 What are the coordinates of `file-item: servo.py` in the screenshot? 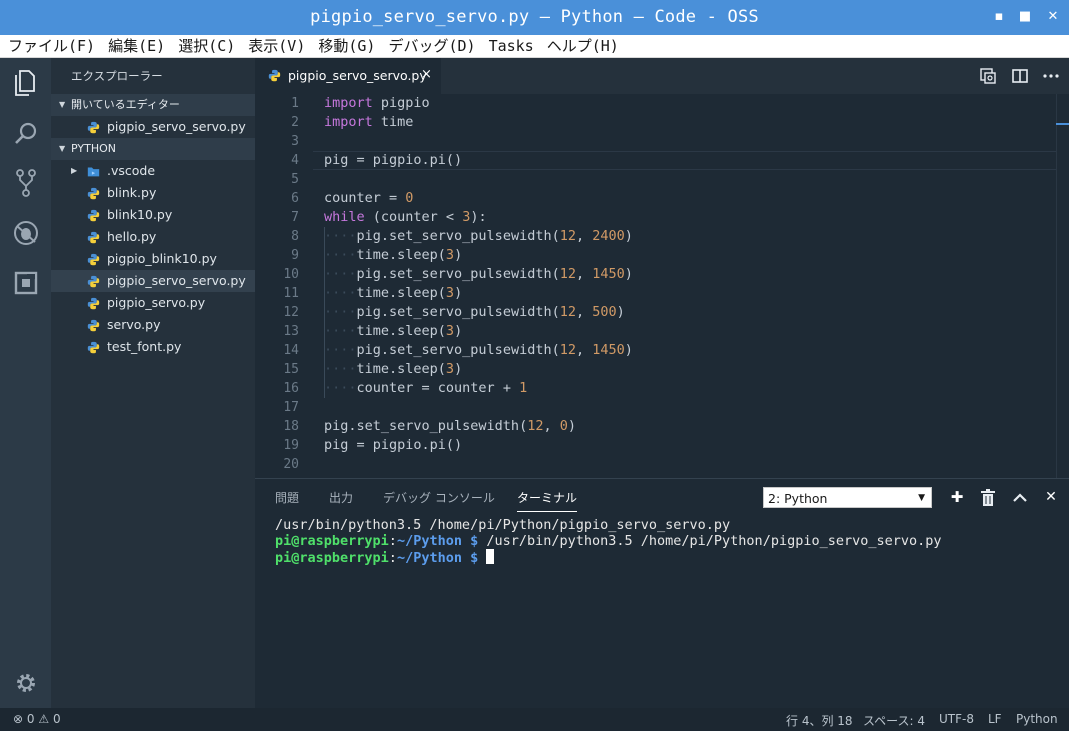 It's located at (153, 325).